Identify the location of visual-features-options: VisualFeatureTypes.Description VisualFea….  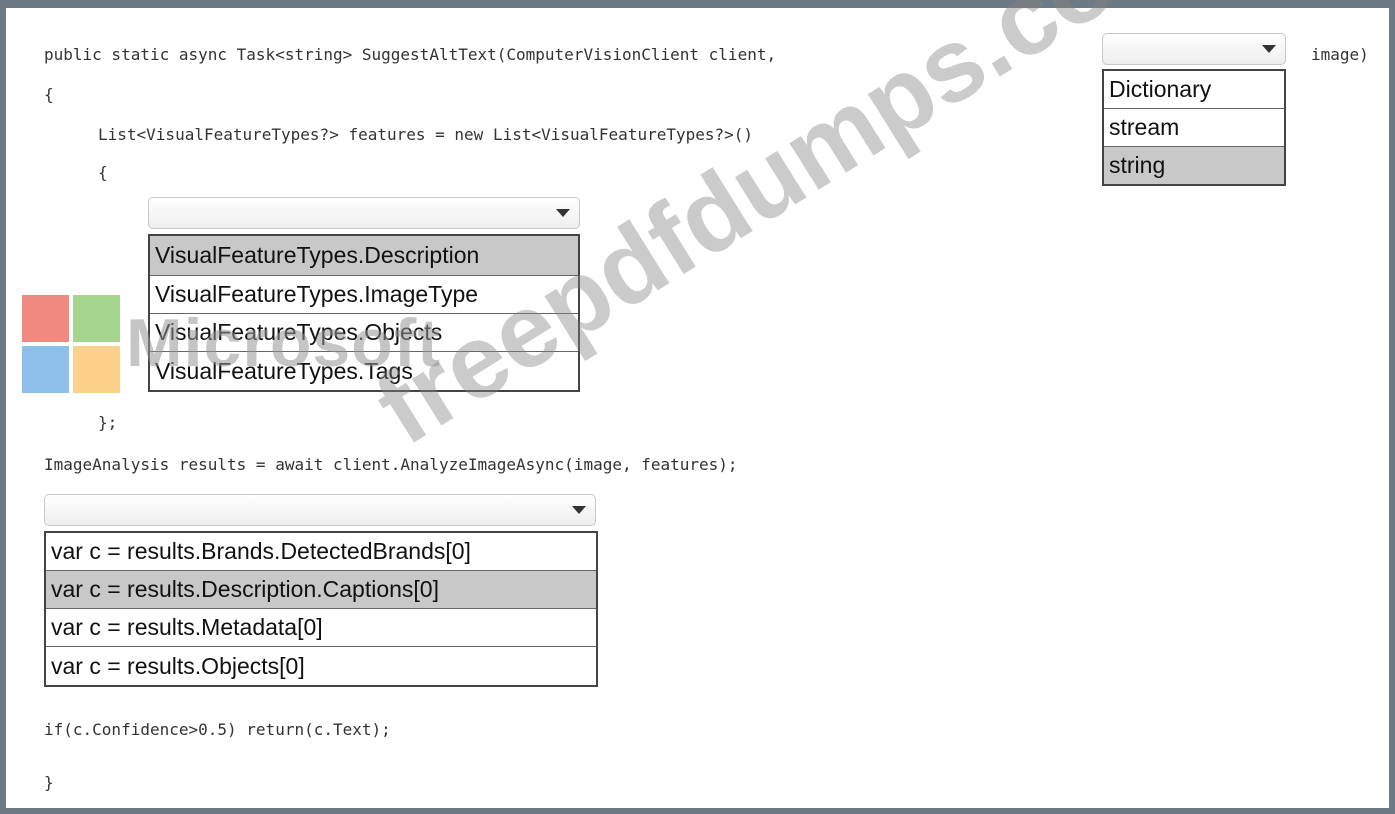
(364, 313).